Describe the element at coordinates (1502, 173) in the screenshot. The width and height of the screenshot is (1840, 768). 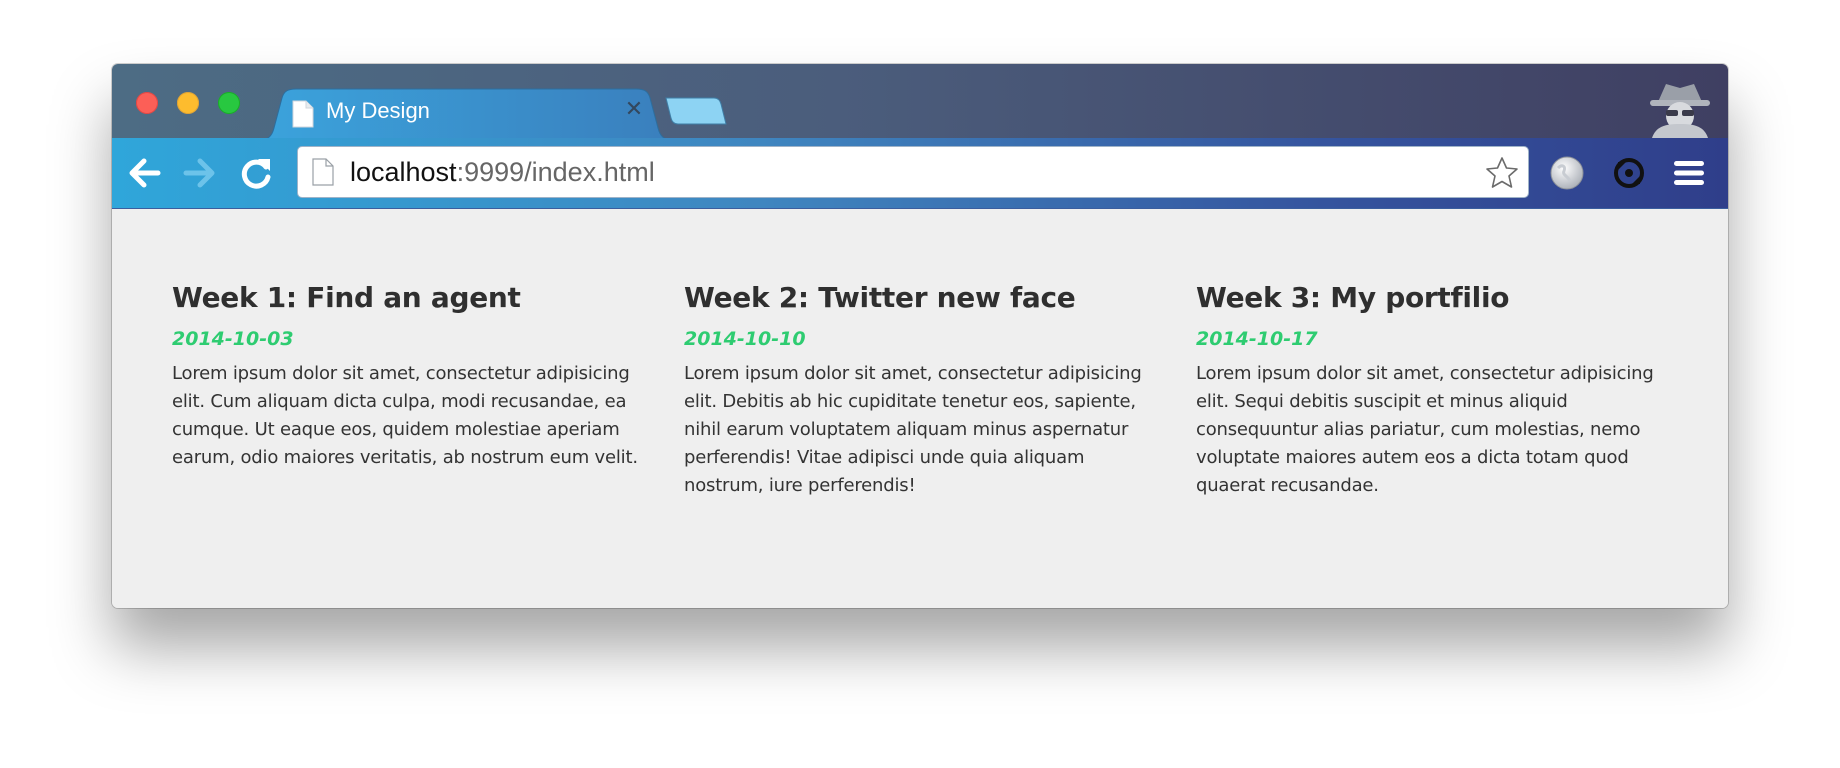
I see `star-icon` at that location.